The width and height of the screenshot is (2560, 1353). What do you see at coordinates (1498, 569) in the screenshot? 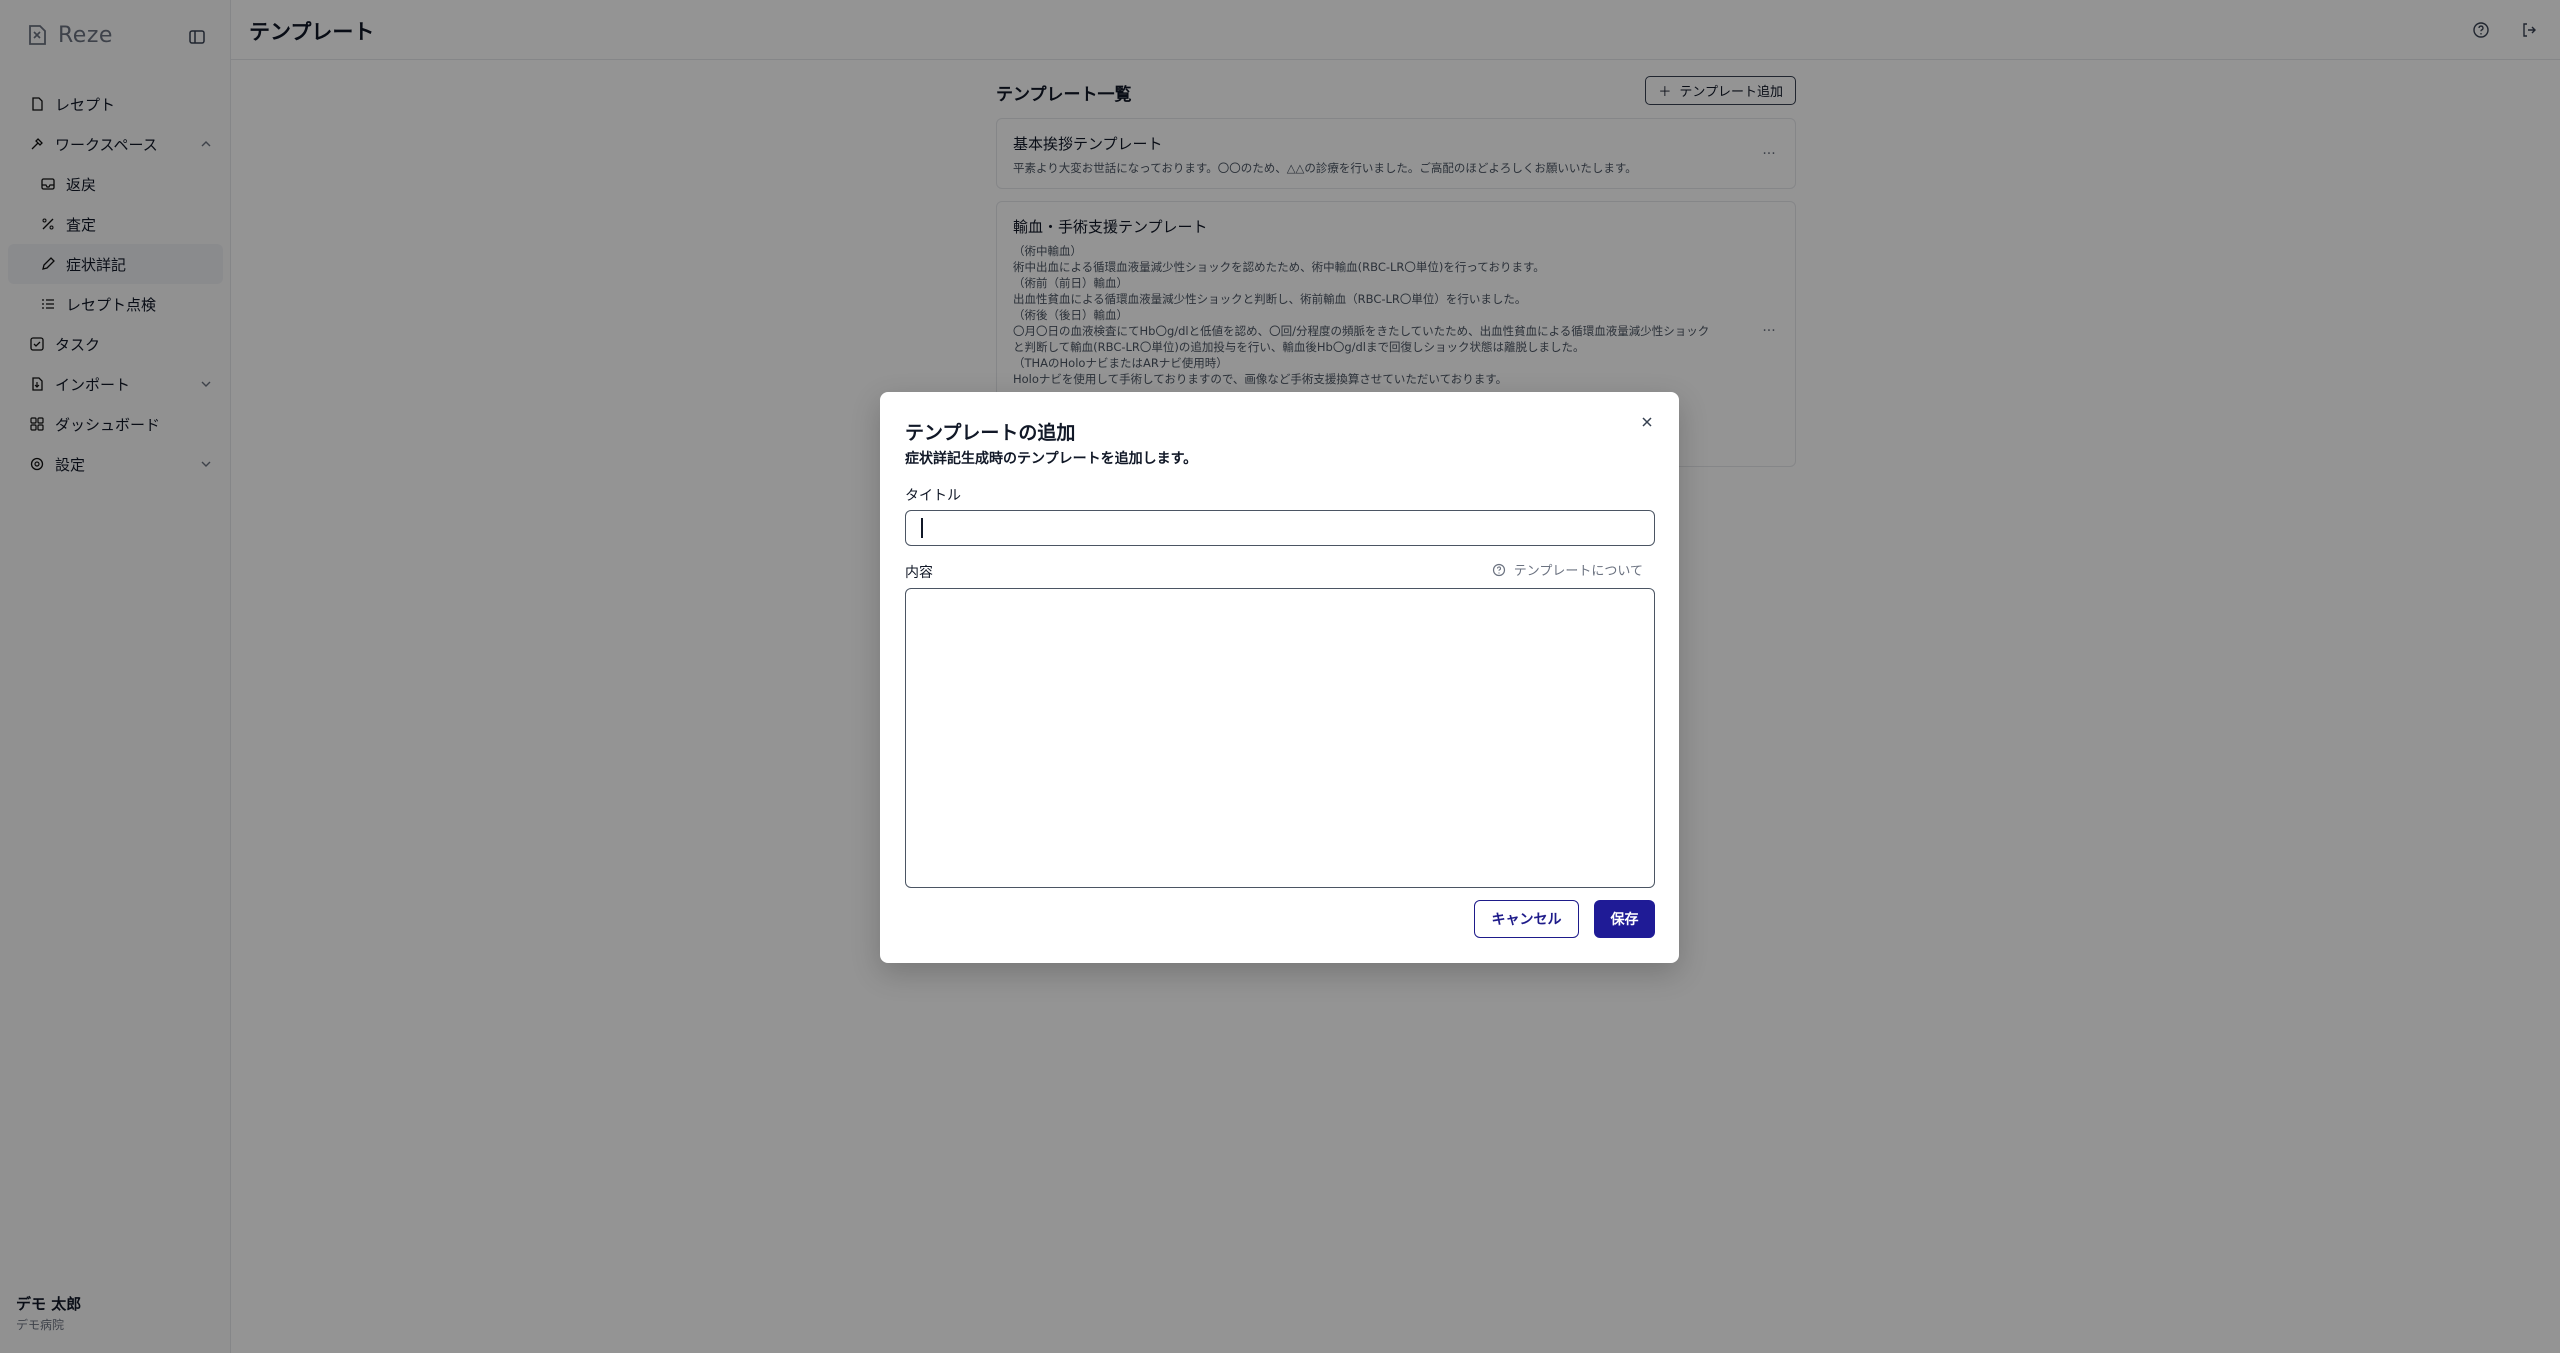
I see `help-circle-icon` at bounding box center [1498, 569].